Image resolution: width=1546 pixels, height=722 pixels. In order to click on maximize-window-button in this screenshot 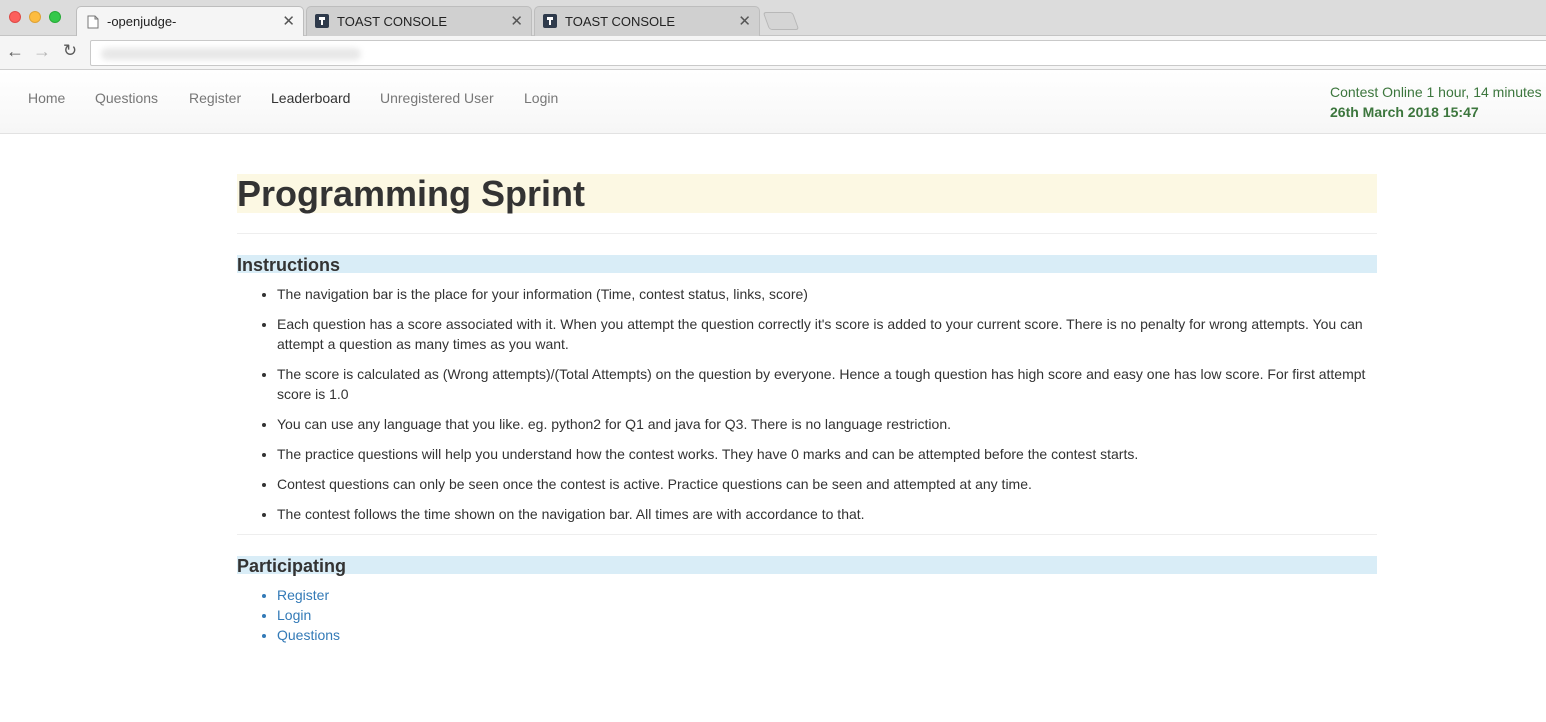, I will do `click(55, 17)`.